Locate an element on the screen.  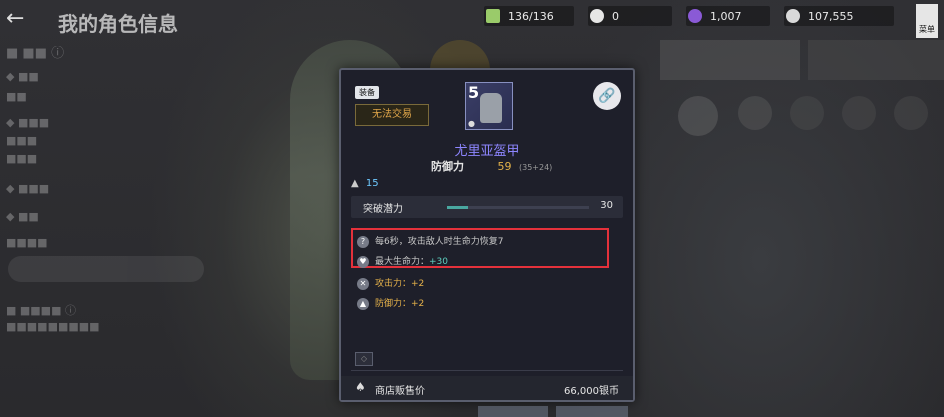
effect-max-hp-value: +30 is located at coordinates (439, 262).